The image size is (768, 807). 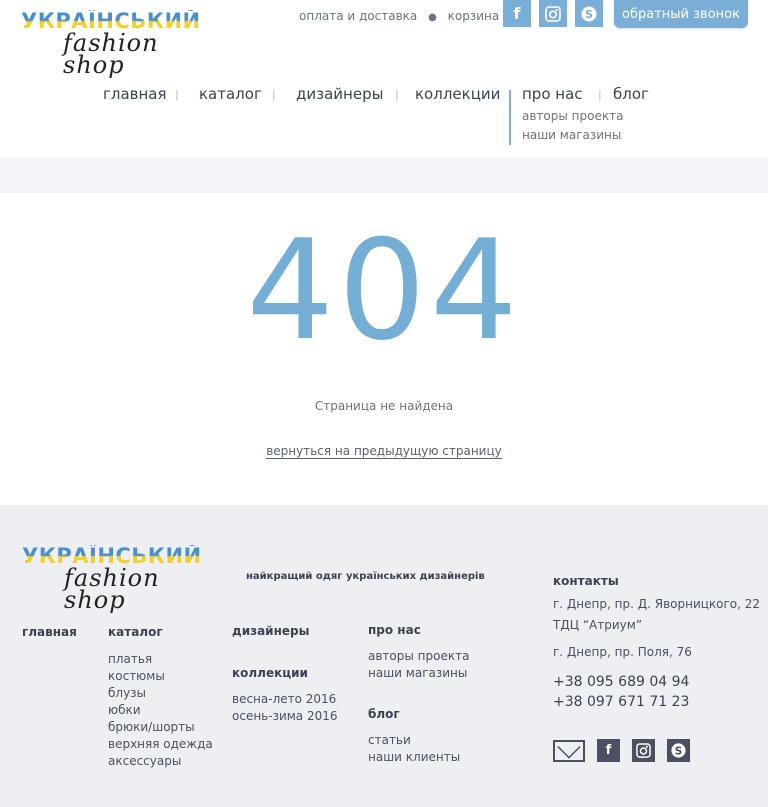 What do you see at coordinates (418, 740) in the screenshot?
I see `footer-link: статьи` at bounding box center [418, 740].